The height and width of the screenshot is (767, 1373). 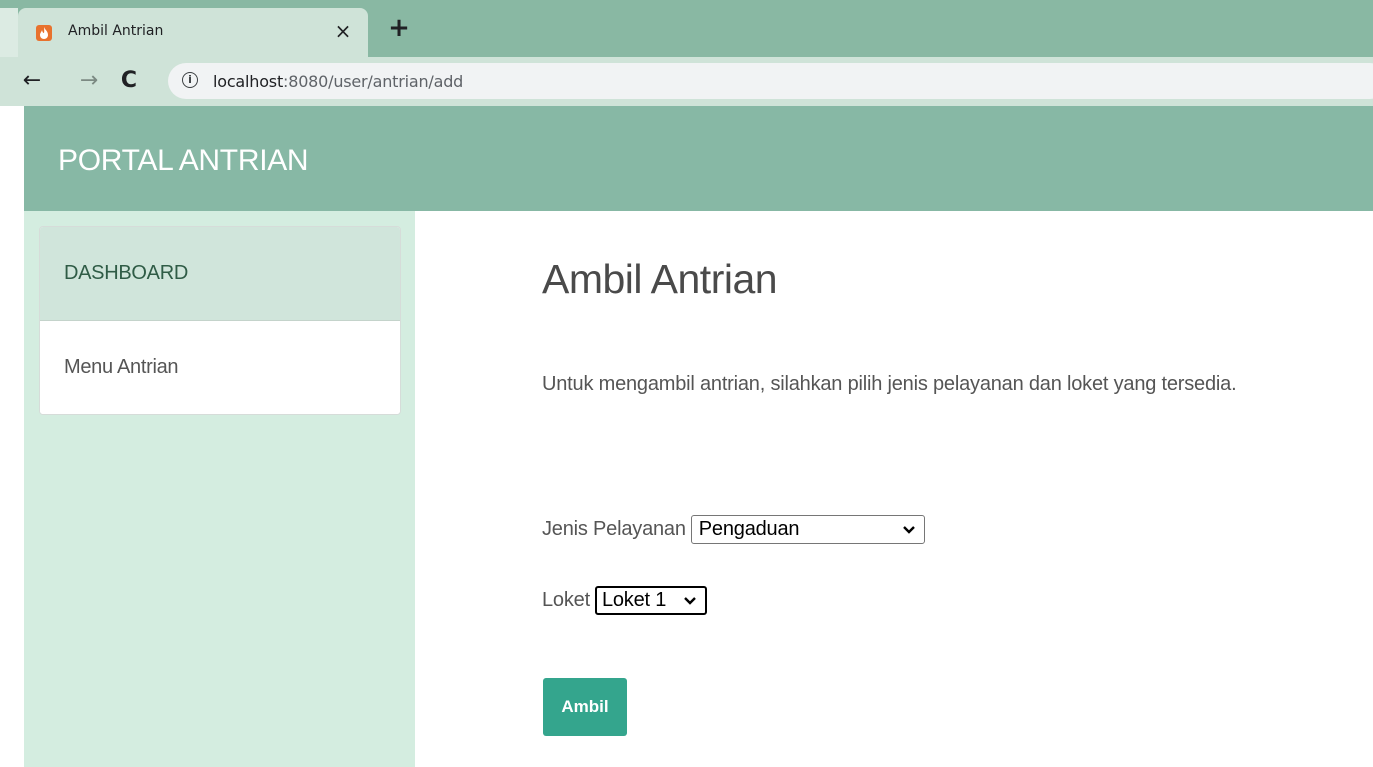 I want to click on loket-select: Loket 1, so click(x=650, y=600).